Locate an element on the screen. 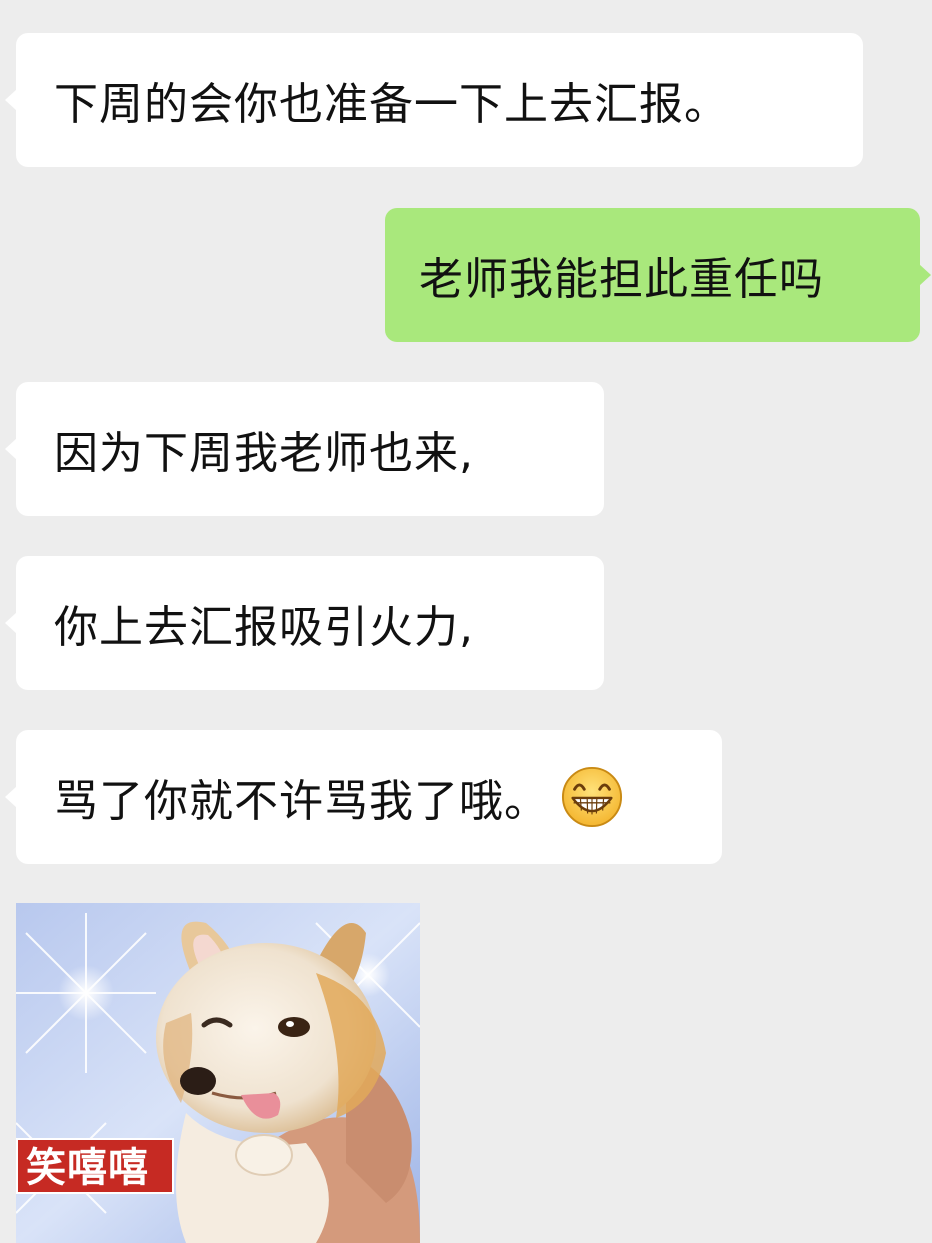 The width and height of the screenshot is (932, 1243). message-bubble-incoming: 骂了你就不许骂我了哦。 is located at coordinates (363, 797).